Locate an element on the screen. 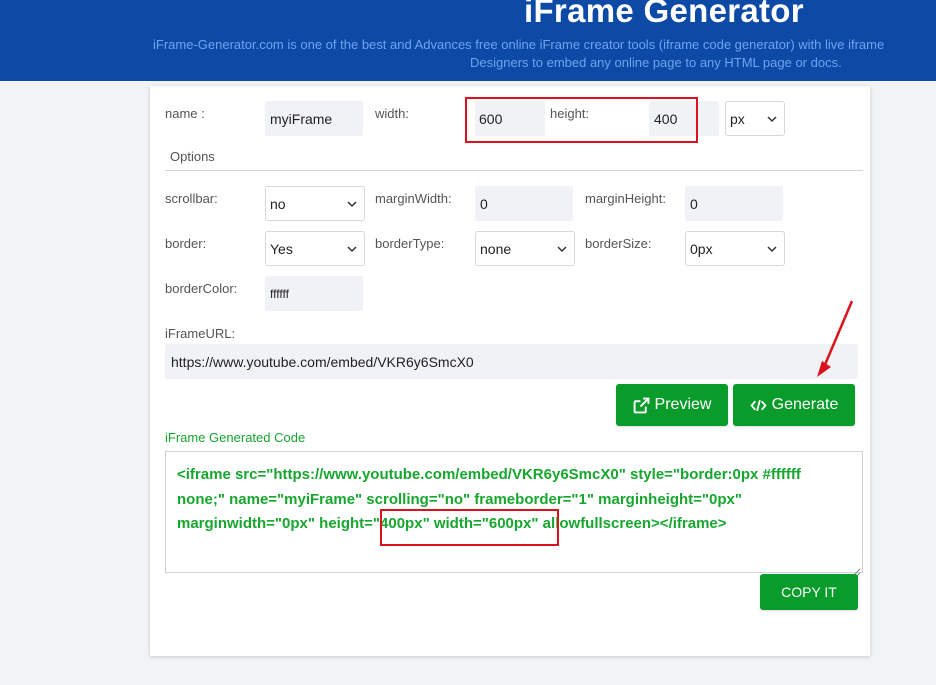  iframe-url-label: iFrameURL: is located at coordinates (200, 333).